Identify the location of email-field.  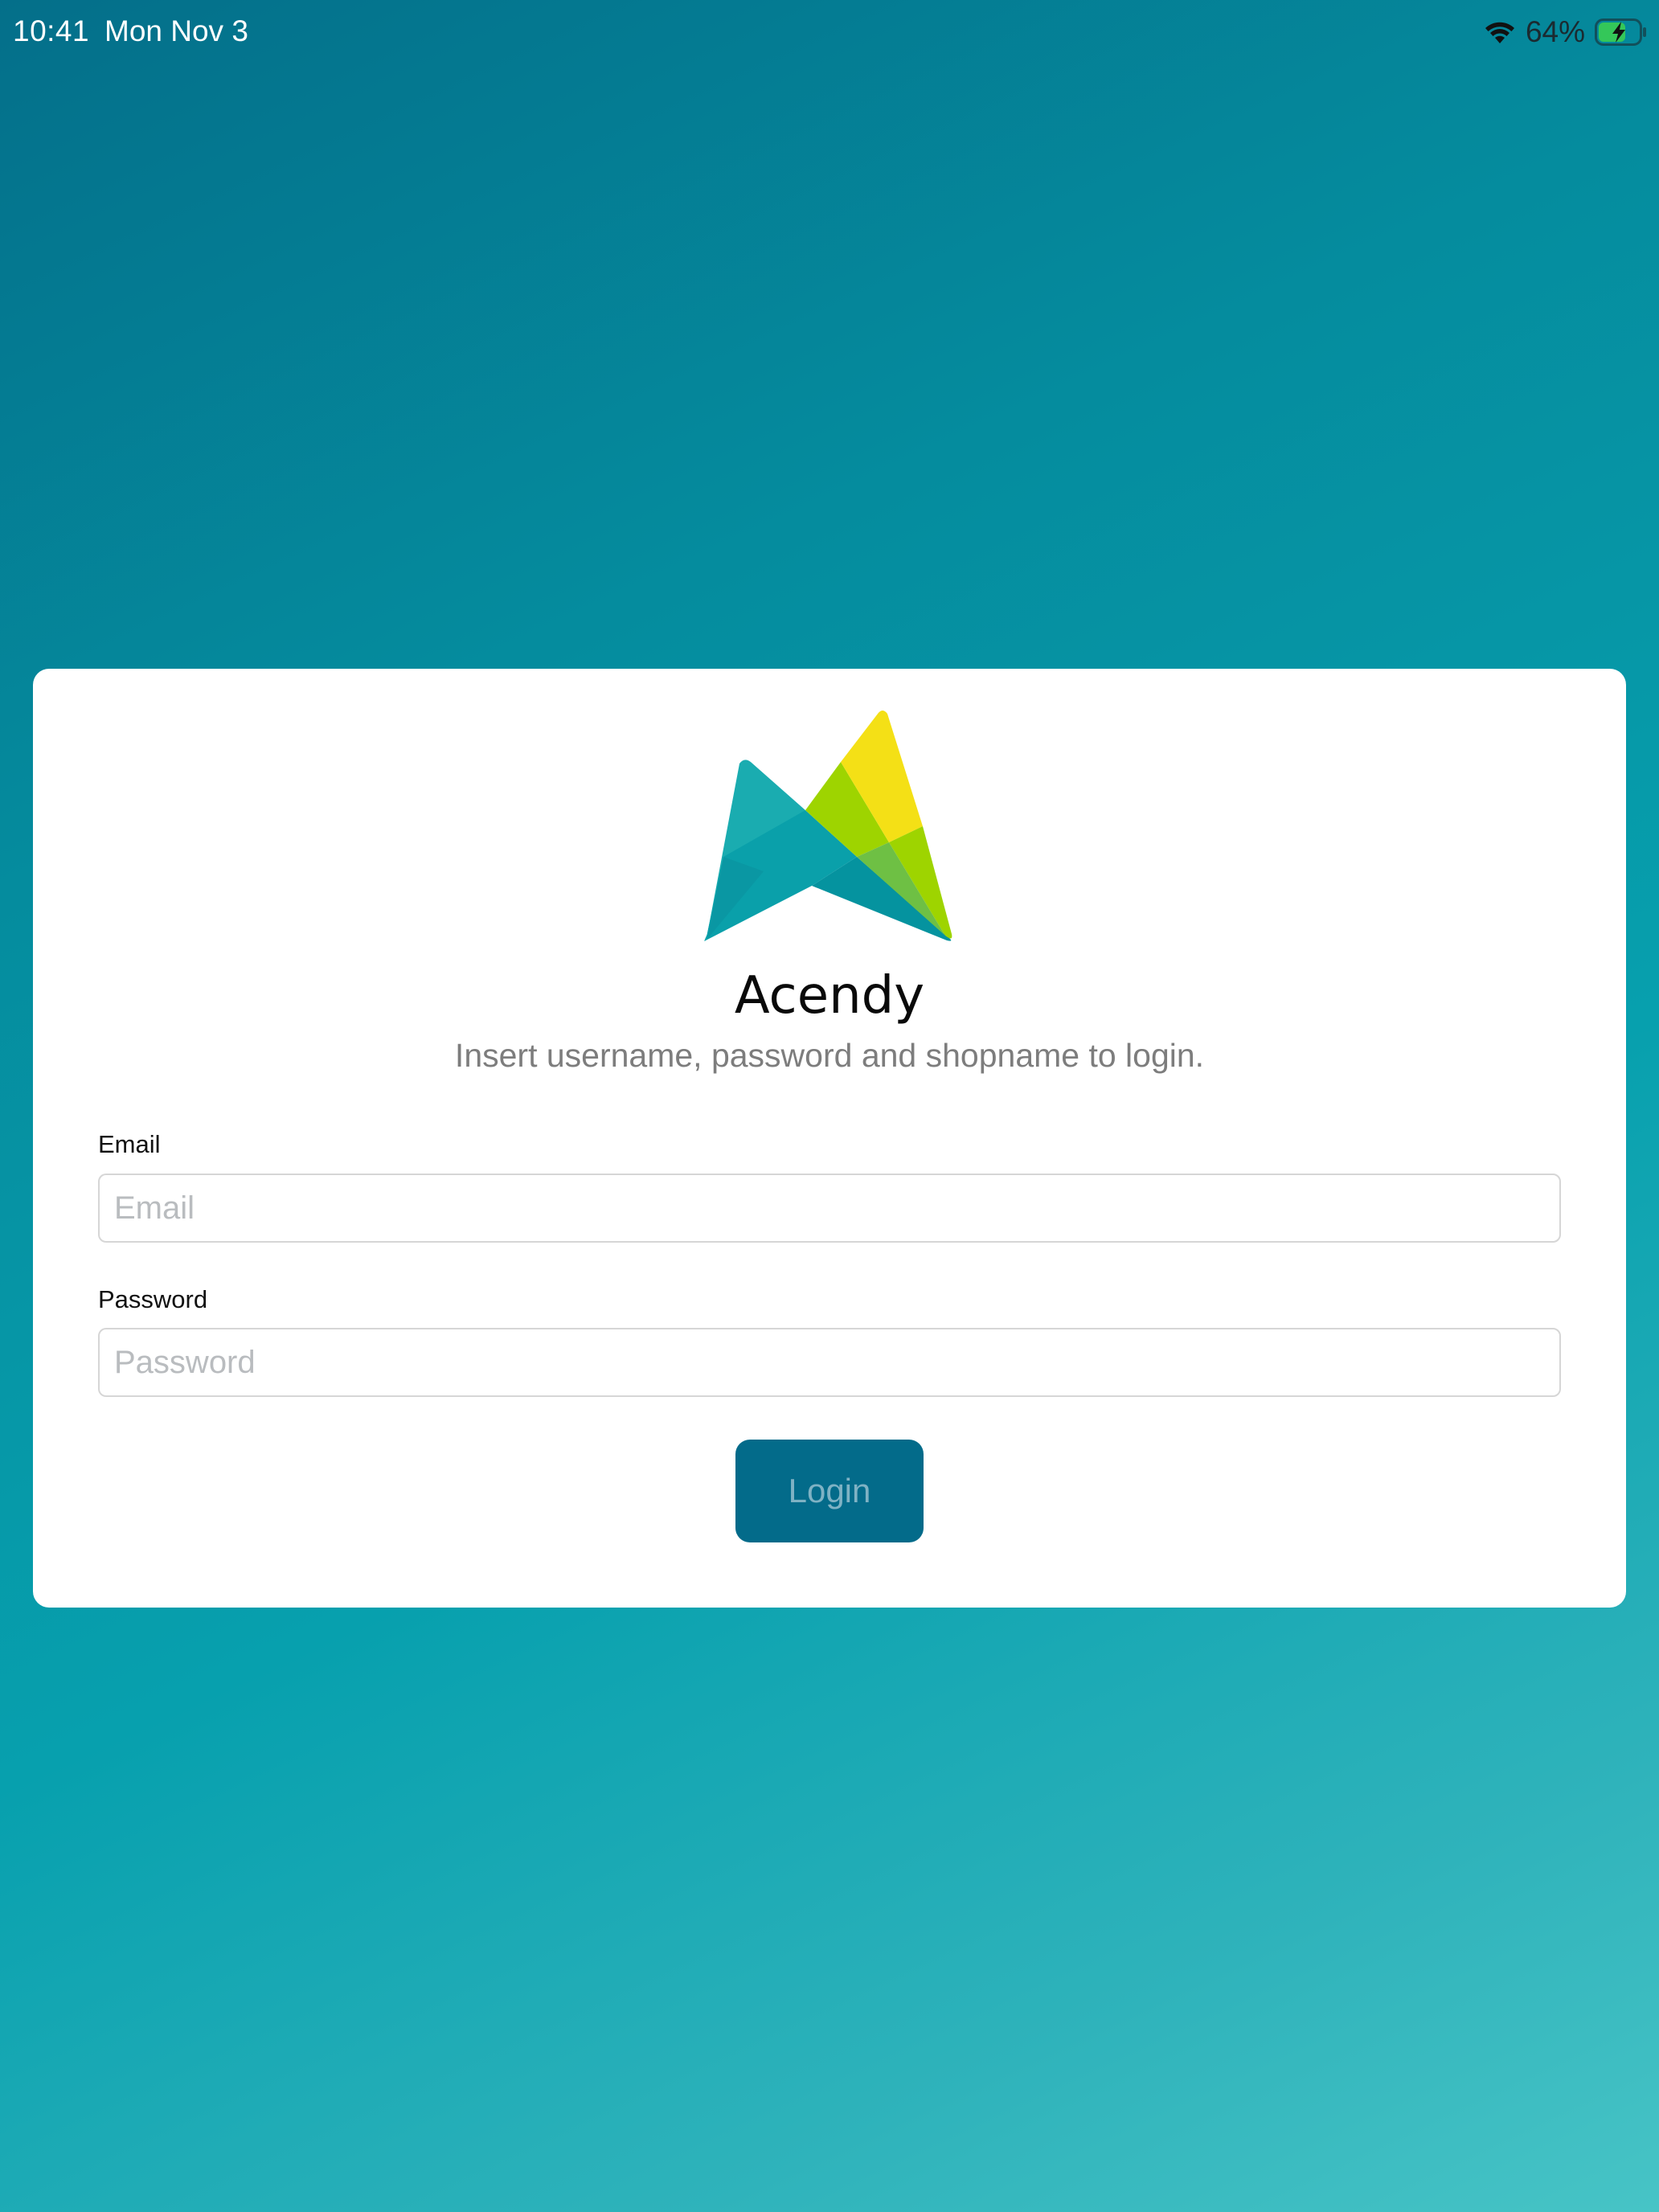
(829, 1208).